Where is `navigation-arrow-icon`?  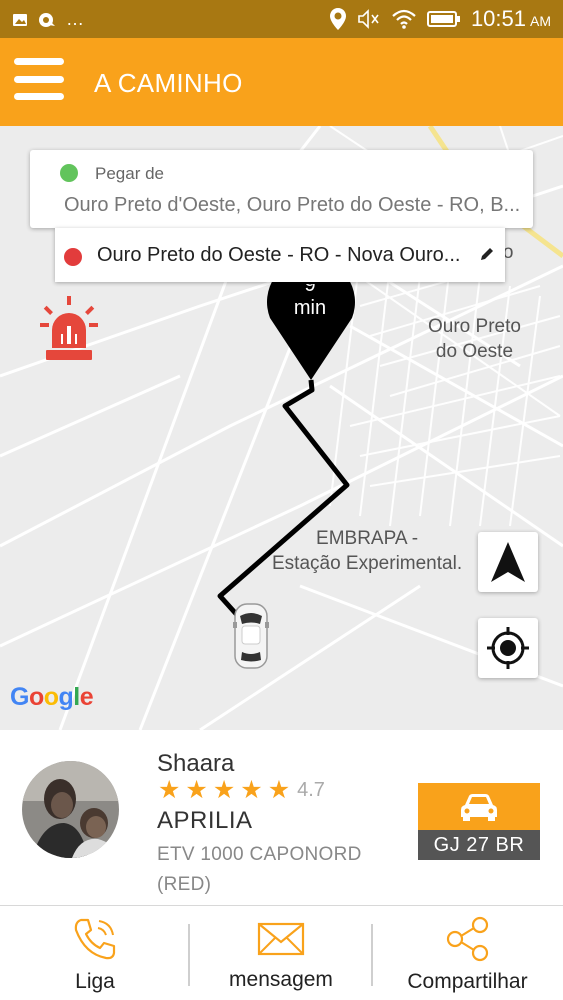 navigation-arrow-icon is located at coordinates (508, 562).